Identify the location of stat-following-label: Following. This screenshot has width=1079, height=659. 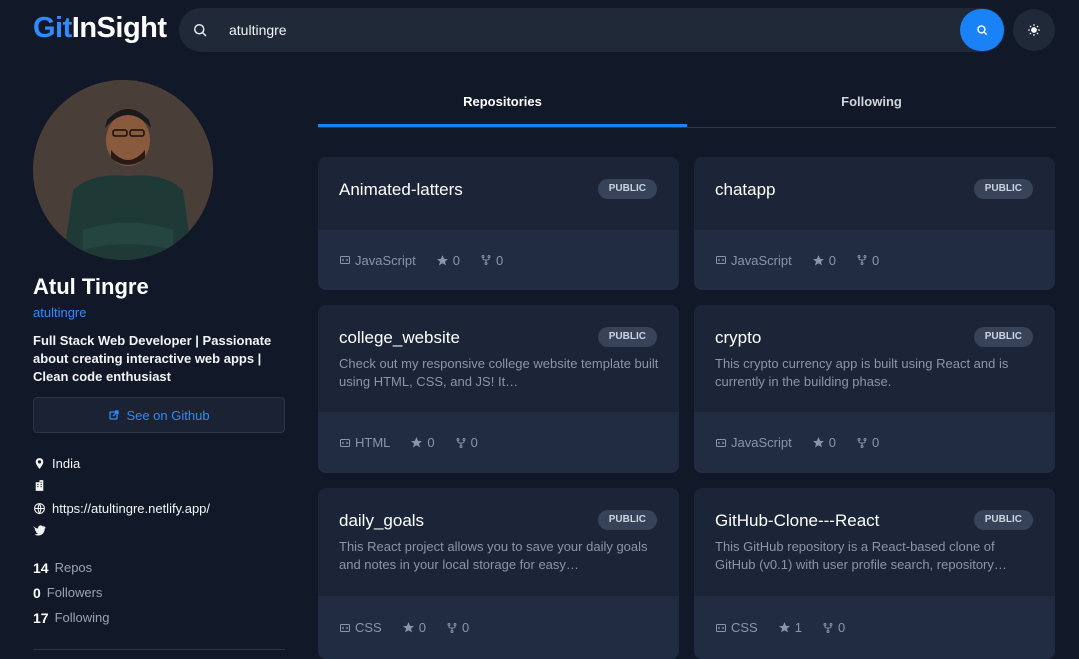
(82, 617).